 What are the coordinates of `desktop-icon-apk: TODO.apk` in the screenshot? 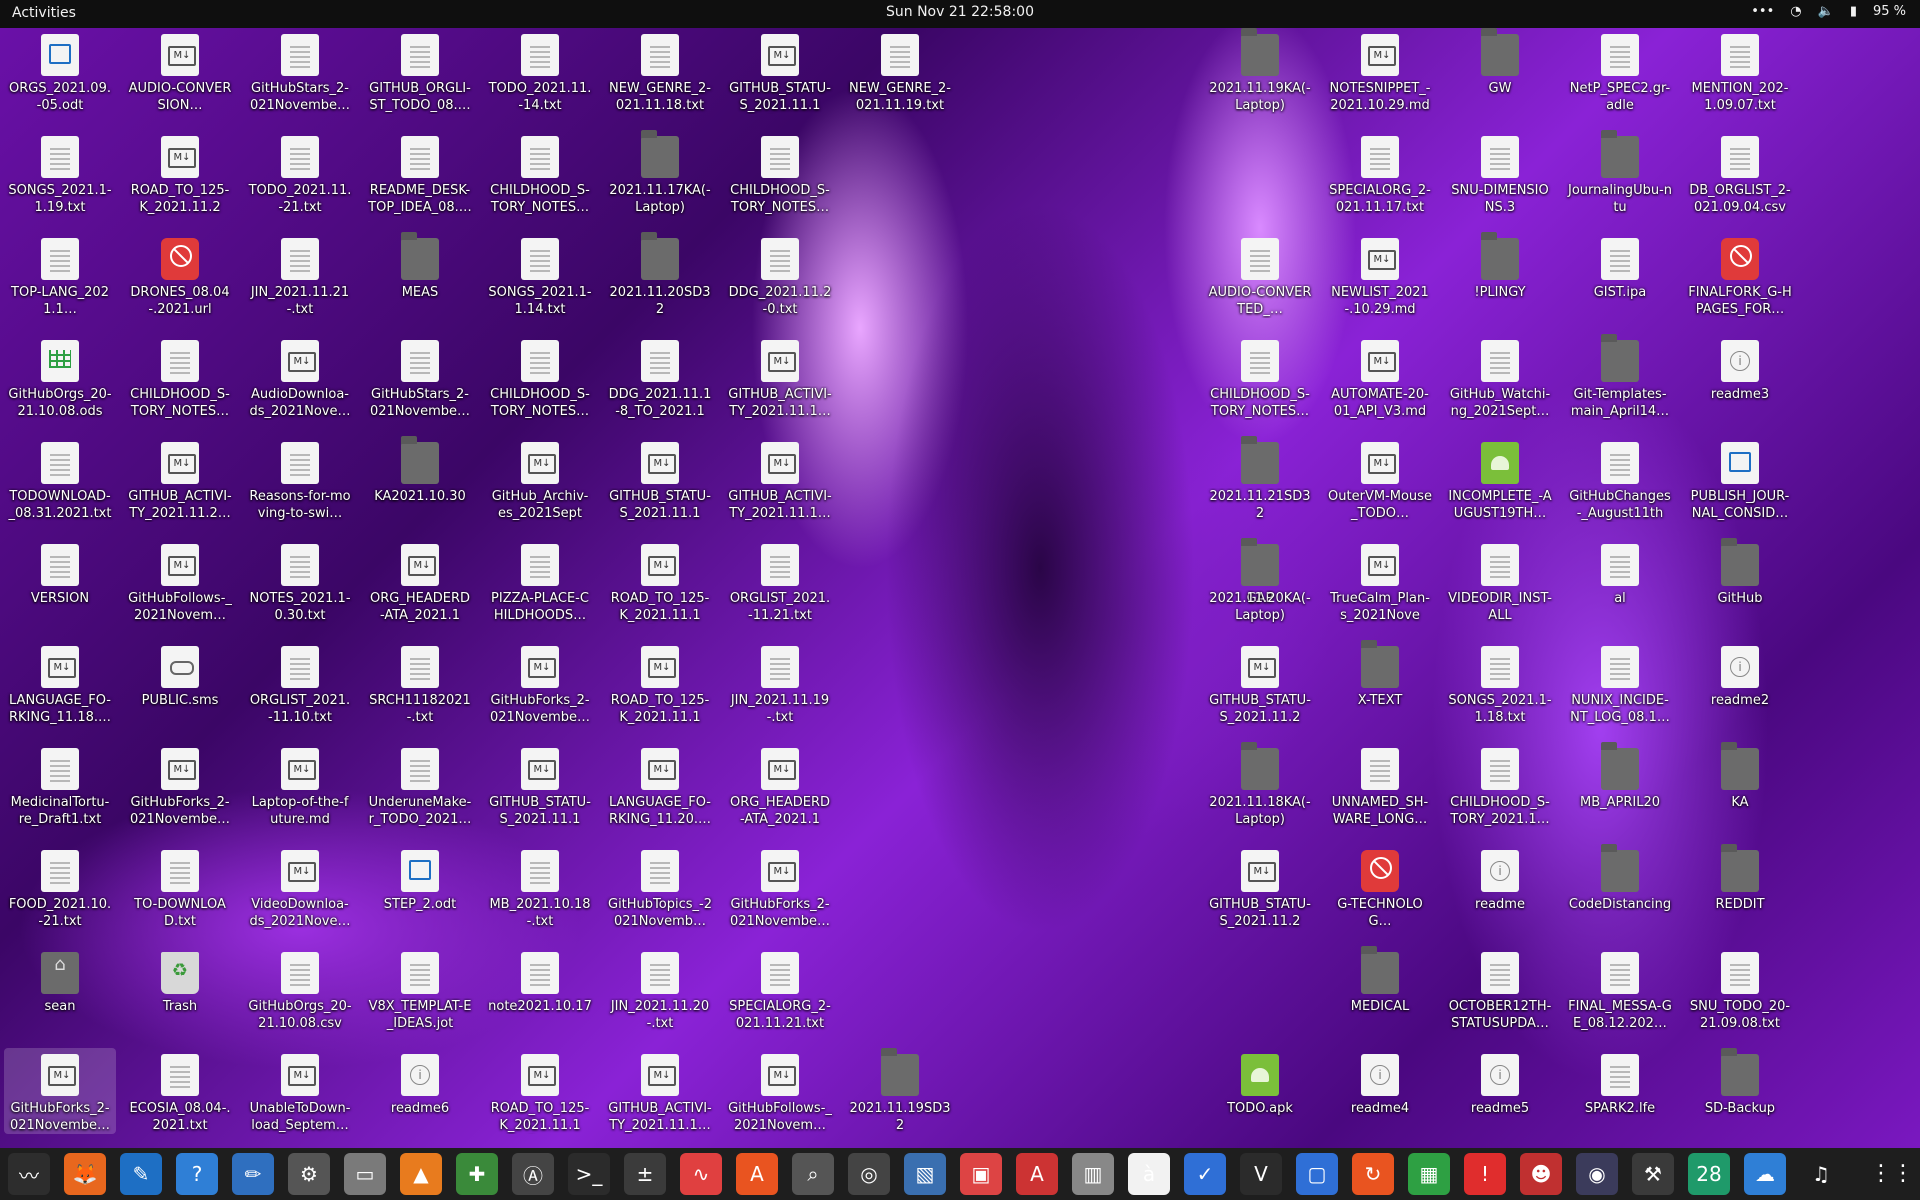 It's located at (1260, 1082).